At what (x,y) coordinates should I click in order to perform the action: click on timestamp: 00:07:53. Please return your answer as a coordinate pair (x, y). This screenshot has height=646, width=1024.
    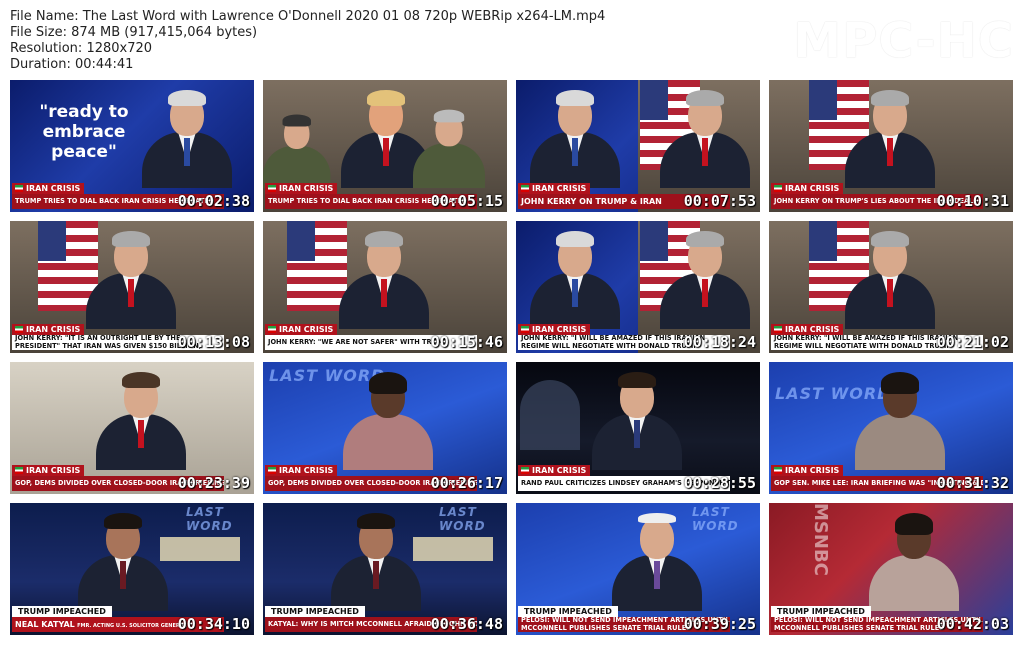
    Looking at the image, I should click on (719, 201).